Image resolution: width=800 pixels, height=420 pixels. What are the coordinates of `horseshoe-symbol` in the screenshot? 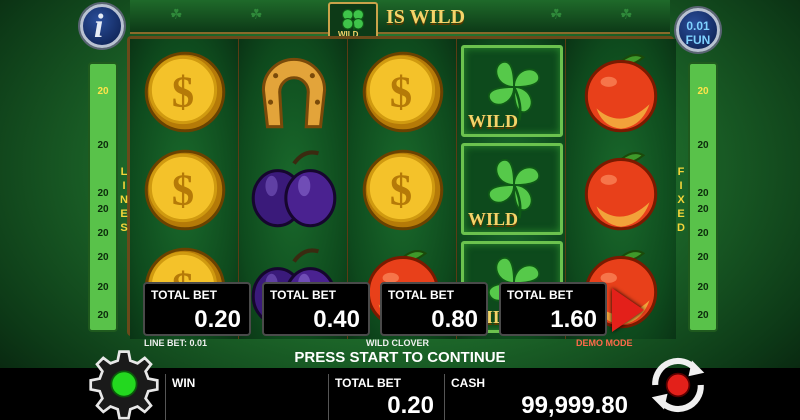 It's located at (294, 91).